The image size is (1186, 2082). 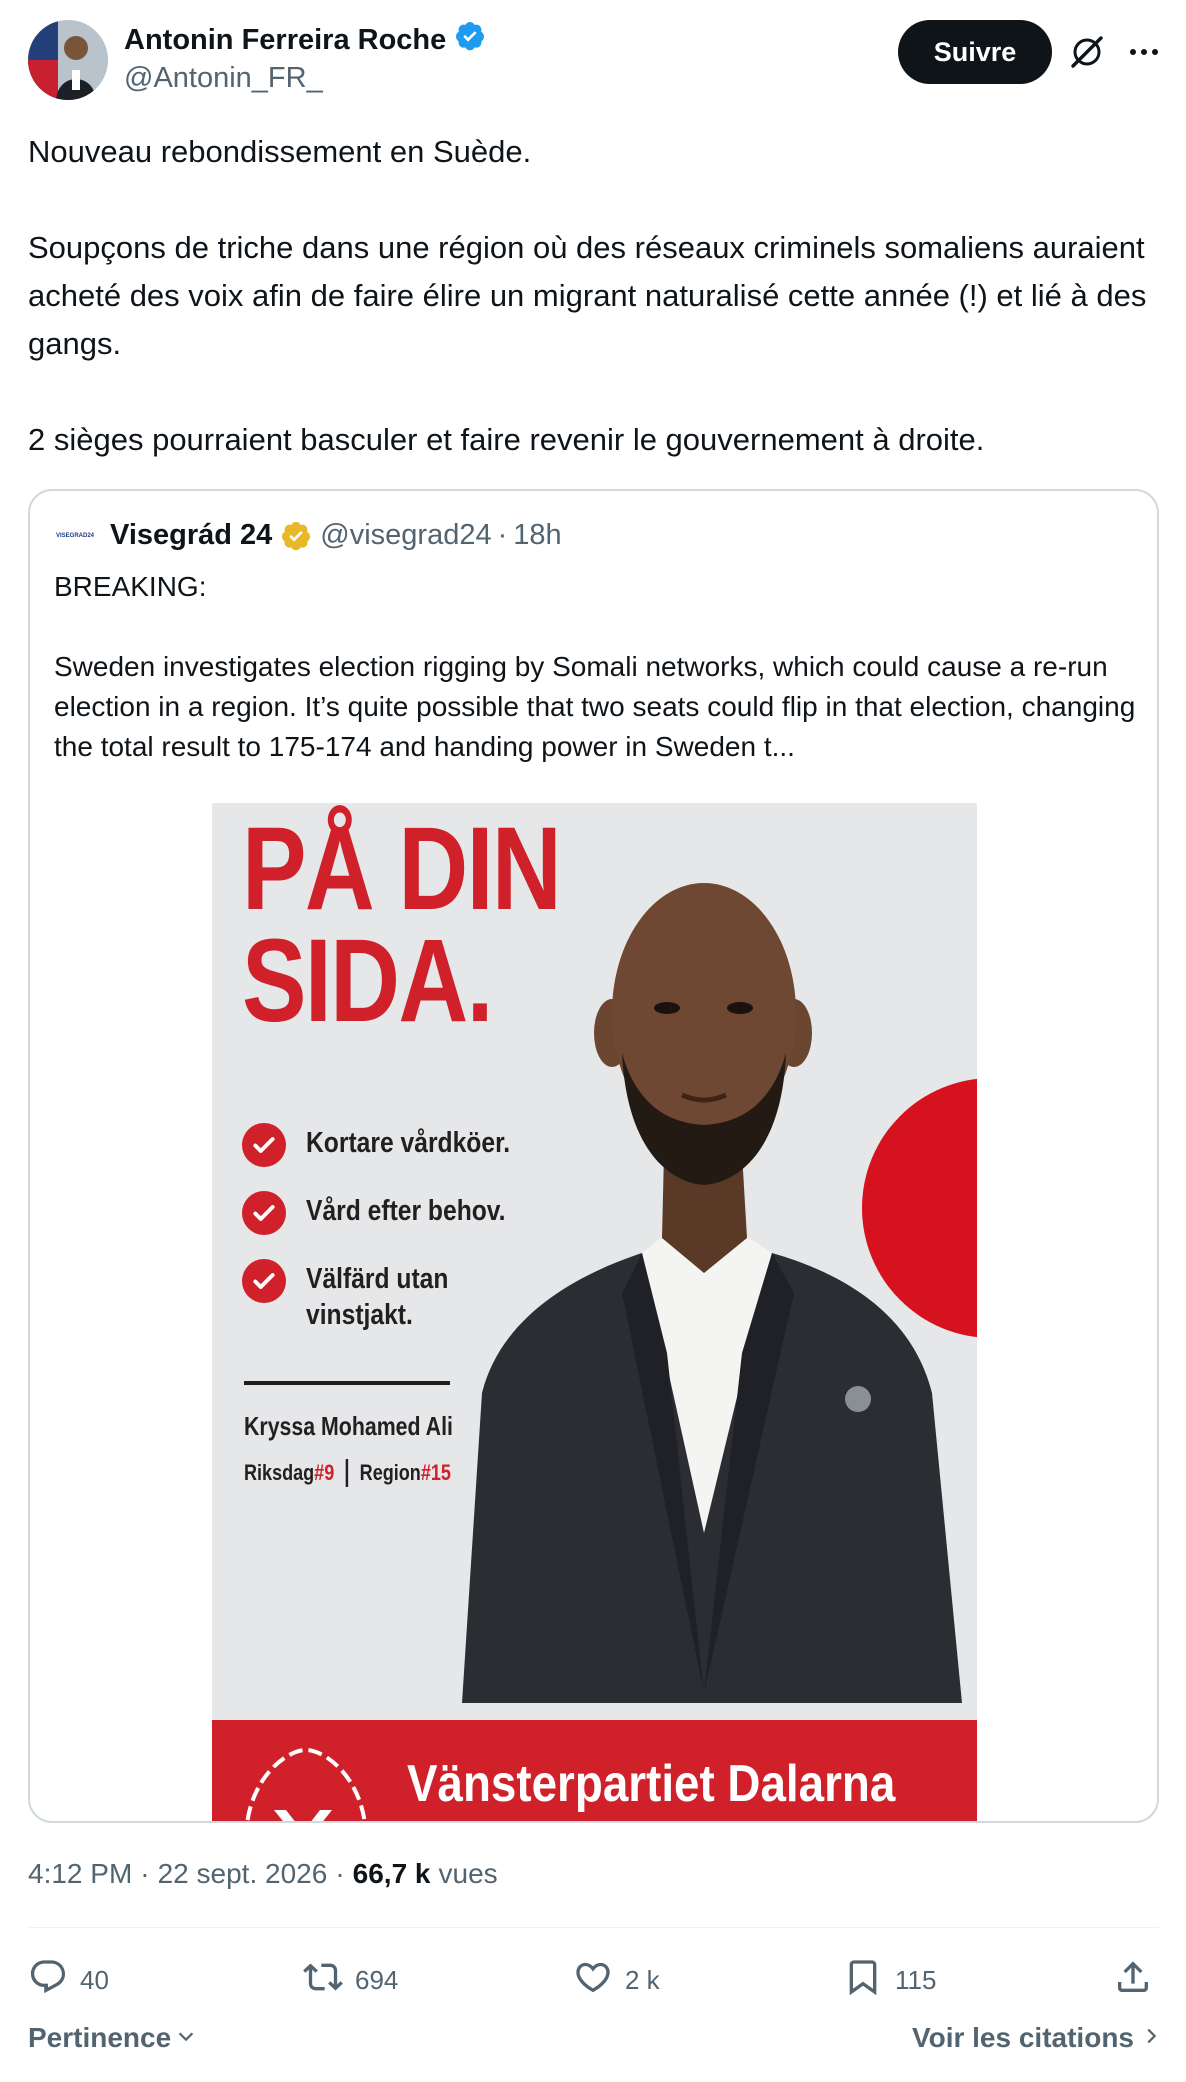 What do you see at coordinates (916, 1979) in the screenshot?
I see `bookmark-count: 115` at bounding box center [916, 1979].